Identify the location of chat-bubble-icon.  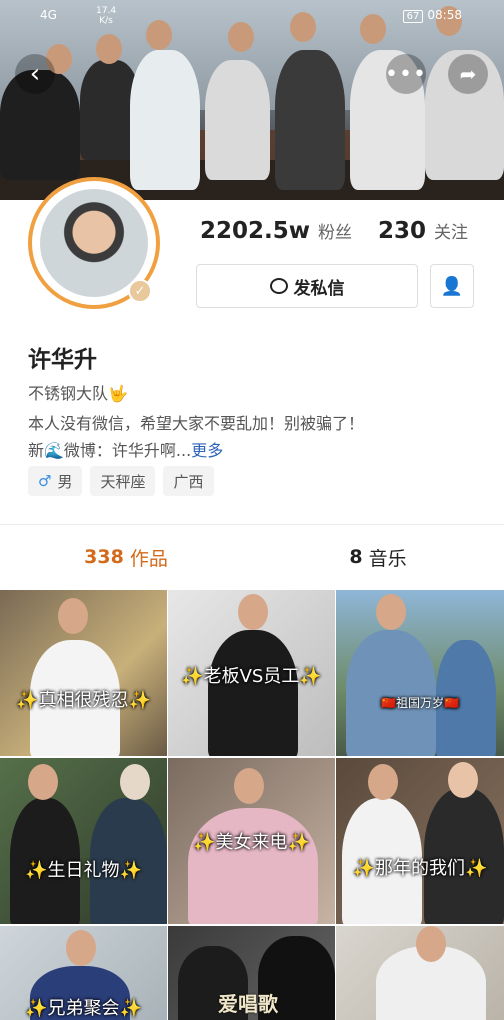
(278, 286).